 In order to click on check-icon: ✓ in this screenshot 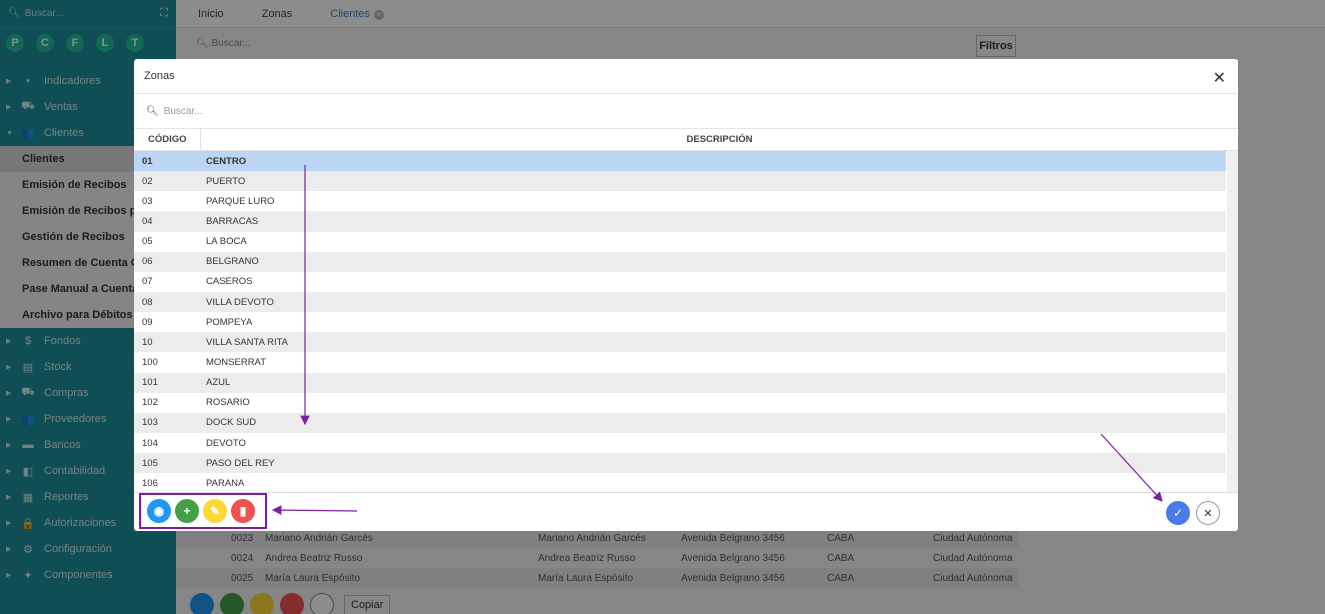, I will do `click(1178, 513)`.